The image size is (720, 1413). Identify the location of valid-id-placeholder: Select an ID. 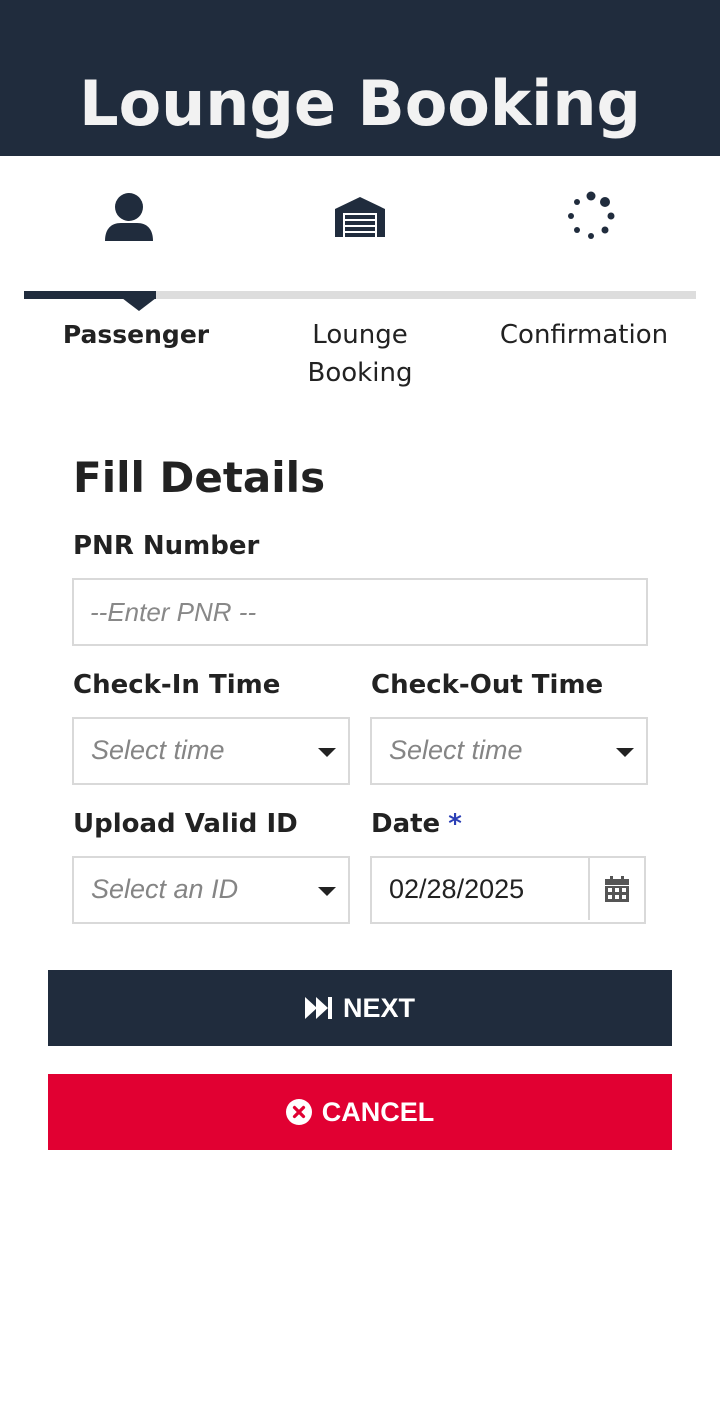
(165, 889).